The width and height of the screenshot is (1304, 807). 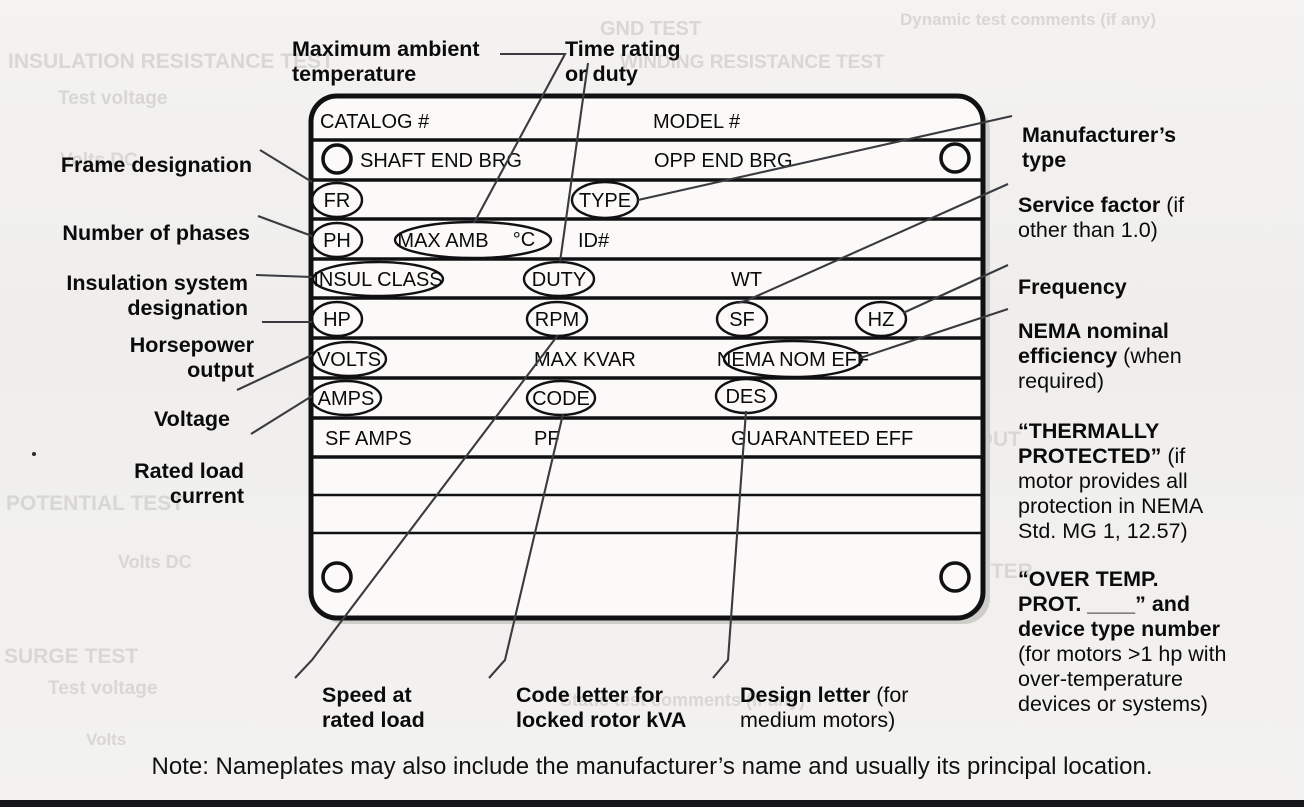 What do you see at coordinates (156, 233) in the screenshot?
I see `annotation-number-of-phases-text: Number of phases` at bounding box center [156, 233].